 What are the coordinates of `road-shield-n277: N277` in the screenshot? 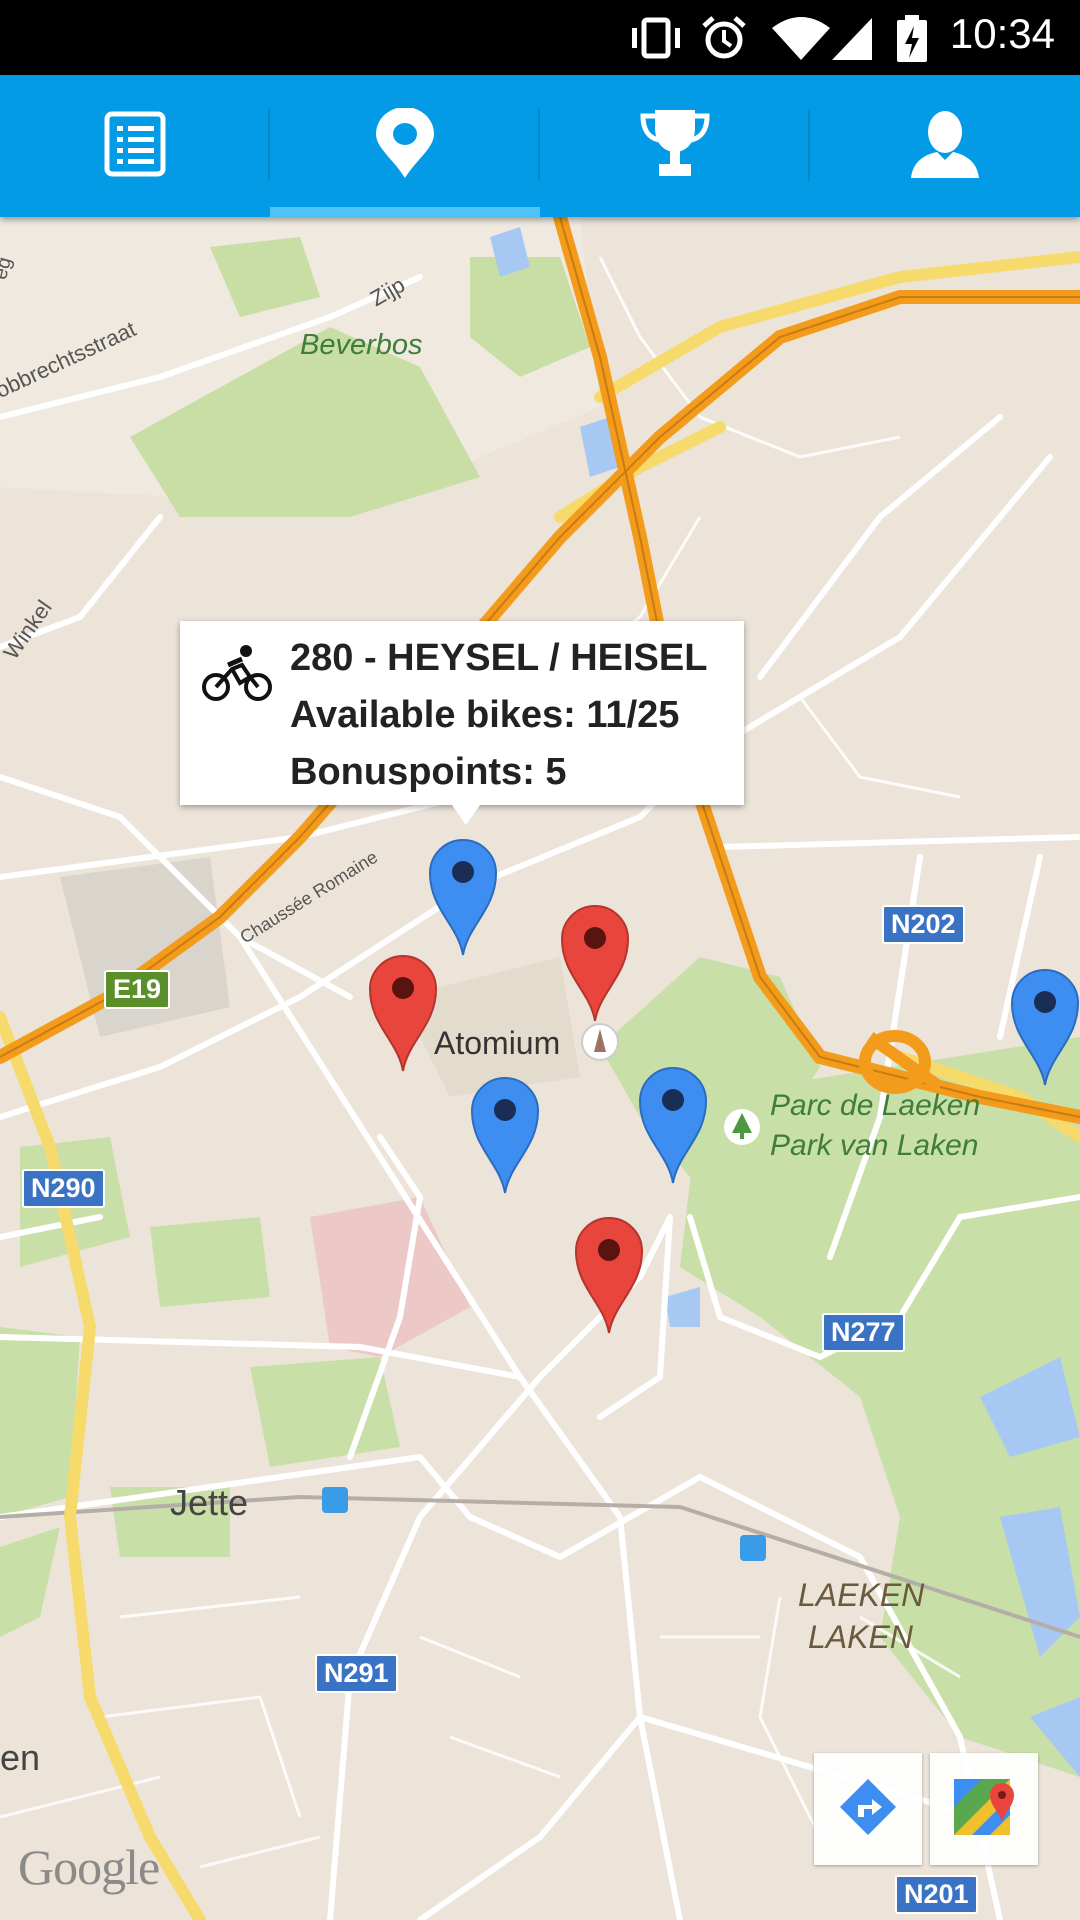 It's located at (863, 1332).